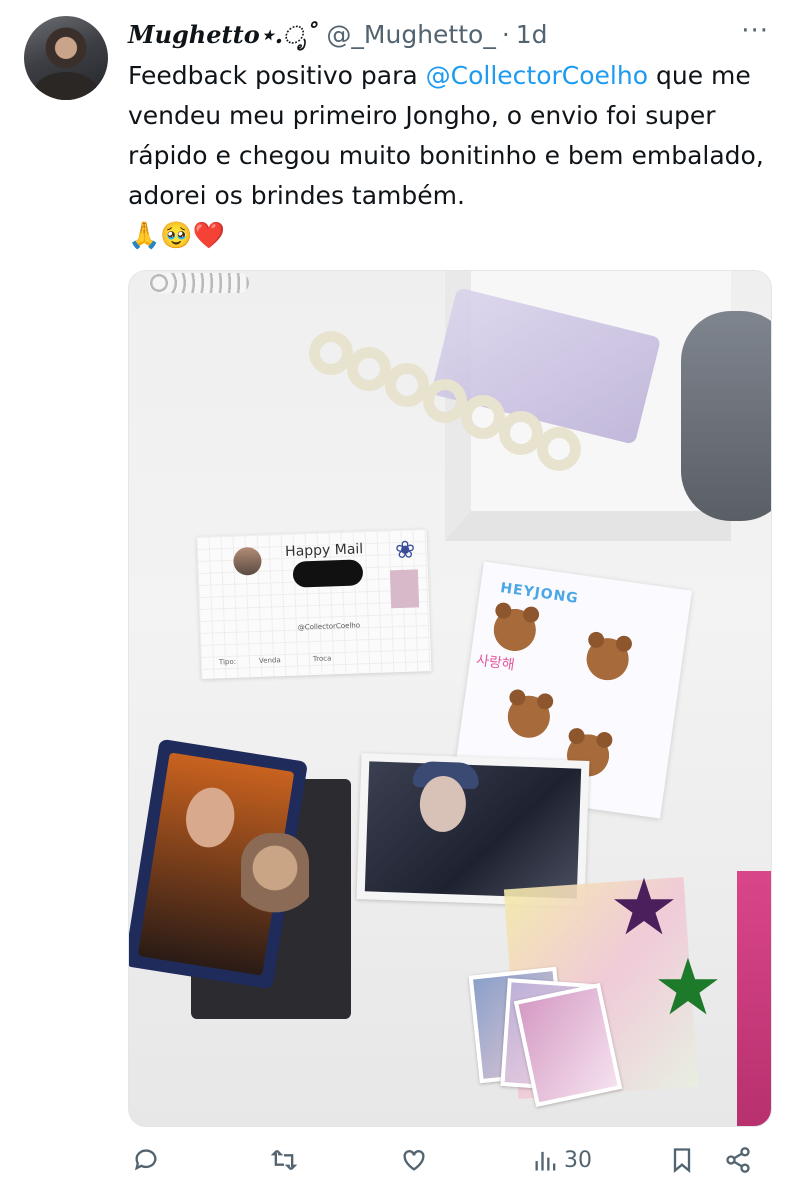 This screenshot has width=795, height=1200. I want to click on share-icon, so click(738, 1160).